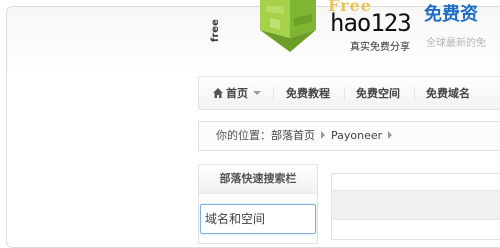  I want to click on logo-text: hao123, so click(371, 23).